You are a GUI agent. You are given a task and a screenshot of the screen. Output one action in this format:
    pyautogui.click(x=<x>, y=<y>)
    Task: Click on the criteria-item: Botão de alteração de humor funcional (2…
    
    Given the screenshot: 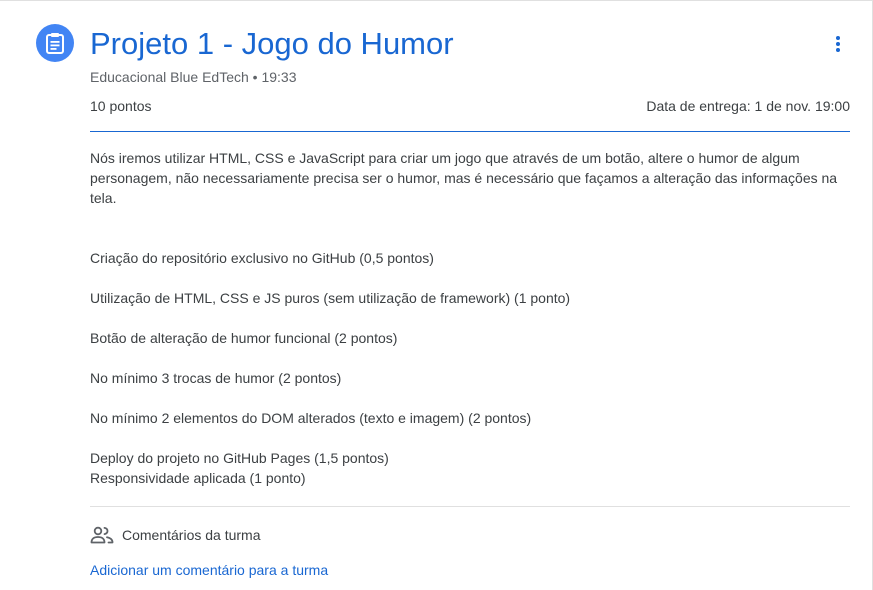 What is the action you would take?
    pyautogui.click(x=244, y=338)
    